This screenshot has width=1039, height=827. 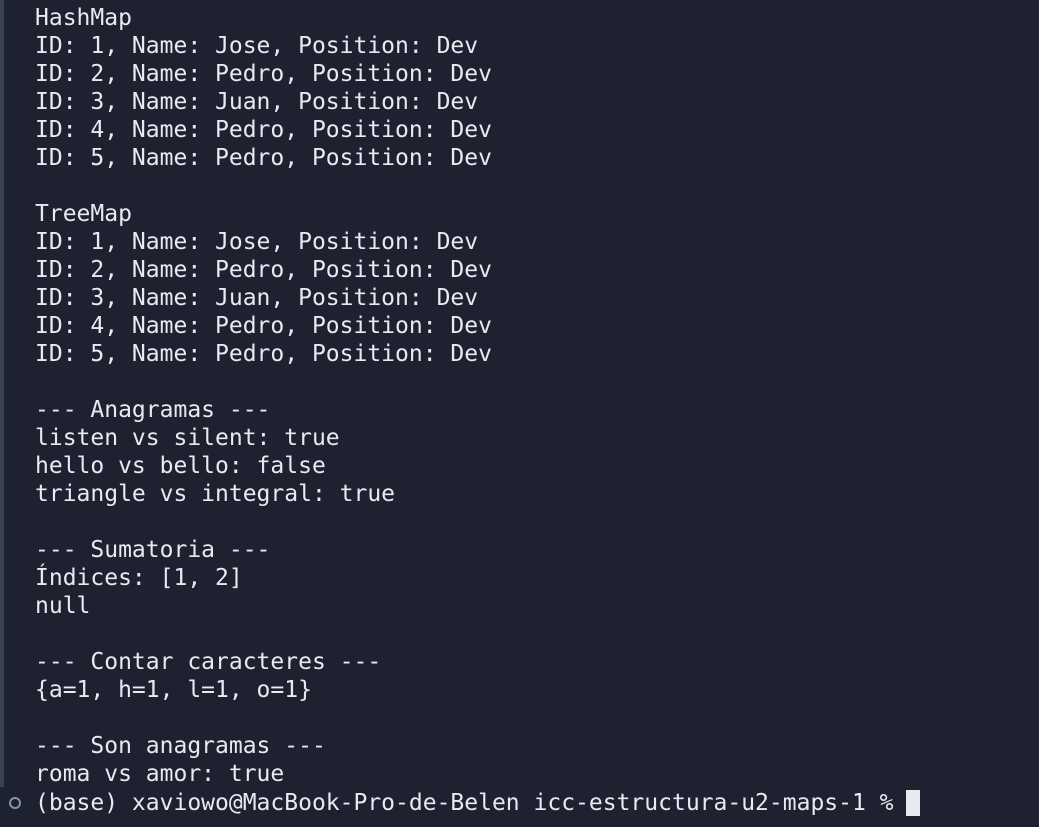 I want to click on output-line: triangle vs integral: true, so click(x=215, y=494).